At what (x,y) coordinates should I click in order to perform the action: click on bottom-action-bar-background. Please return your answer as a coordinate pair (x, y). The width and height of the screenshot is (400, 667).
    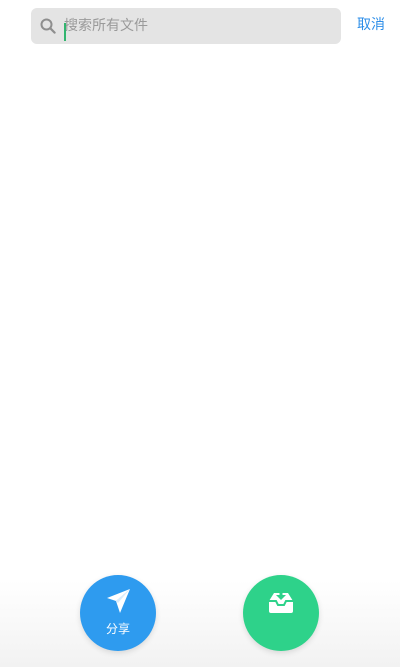
    Looking at the image, I should click on (200, 623).